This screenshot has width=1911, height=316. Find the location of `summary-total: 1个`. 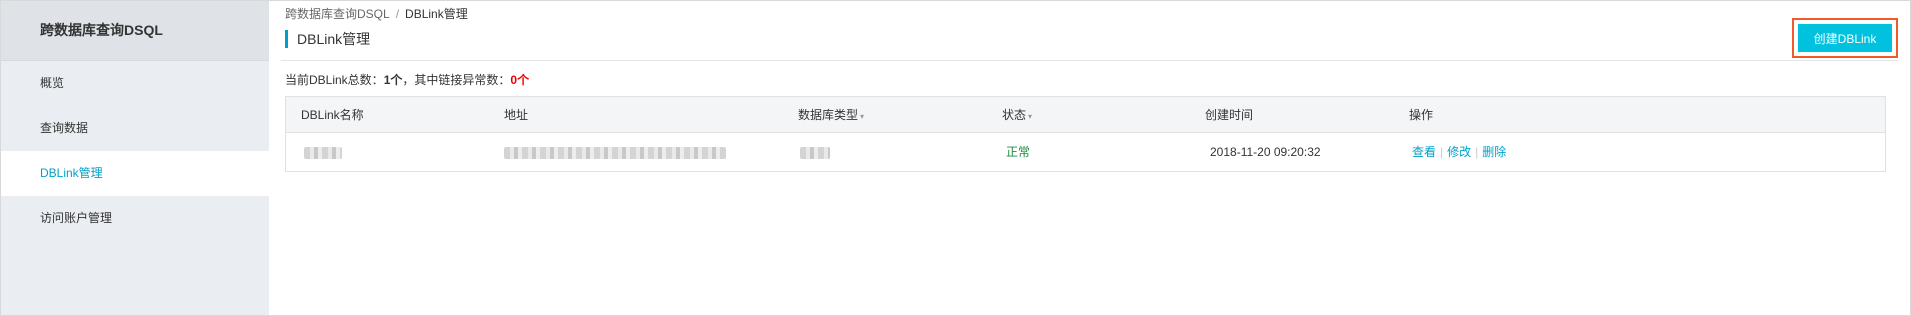

summary-total: 1个 is located at coordinates (393, 80).